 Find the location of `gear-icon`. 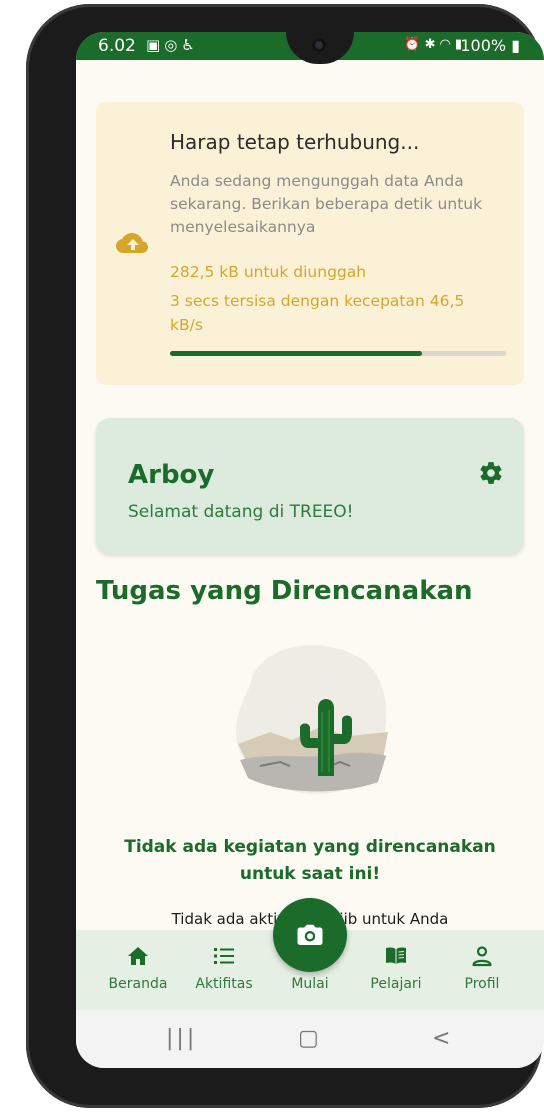

gear-icon is located at coordinates (491, 473).